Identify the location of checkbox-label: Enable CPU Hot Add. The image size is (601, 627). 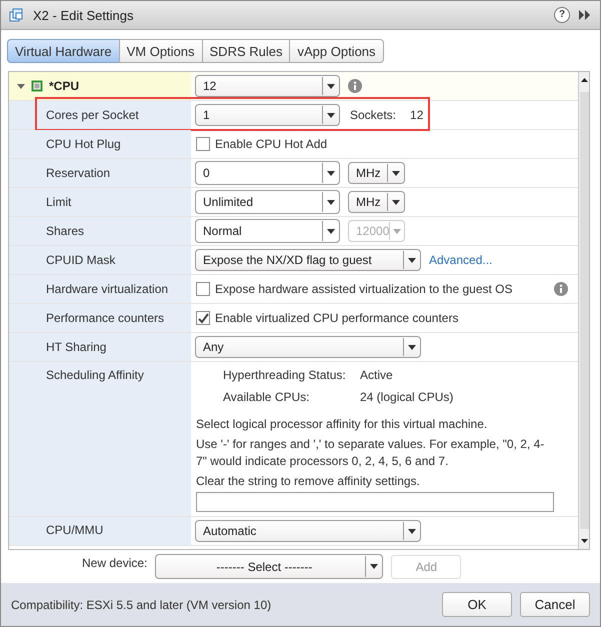
(271, 144).